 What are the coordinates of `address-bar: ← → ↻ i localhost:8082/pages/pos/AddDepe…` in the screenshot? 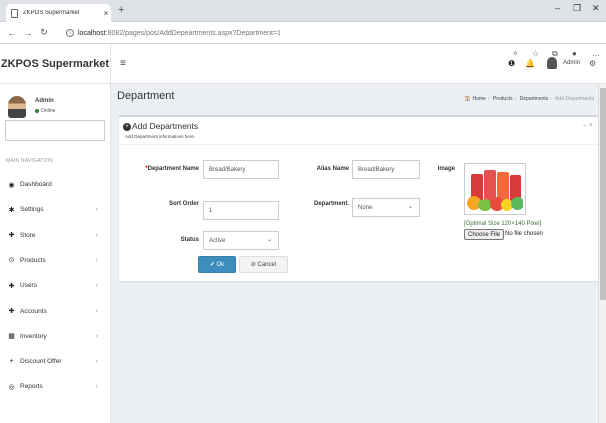 It's located at (303, 40).